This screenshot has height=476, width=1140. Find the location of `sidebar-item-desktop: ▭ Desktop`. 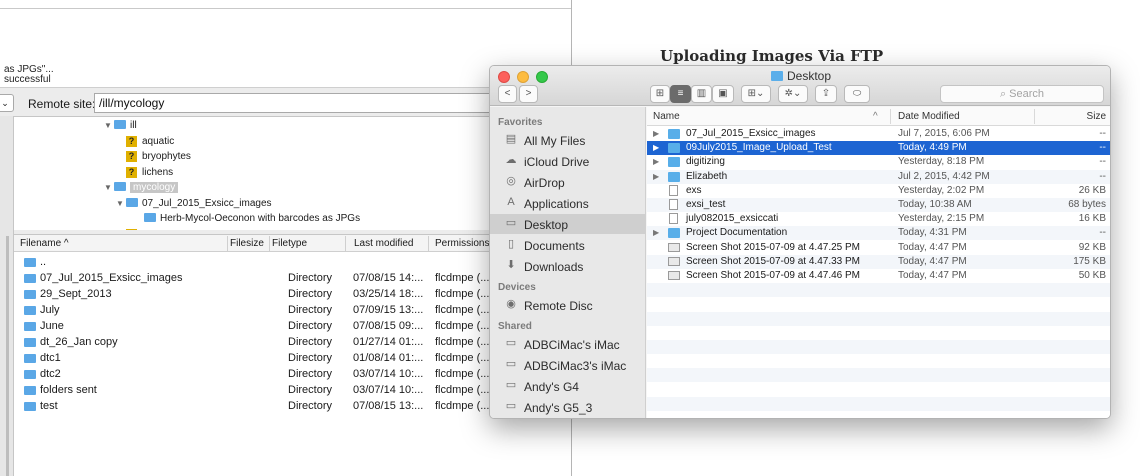

sidebar-item-desktop: ▭ Desktop is located at coordinates (567, 224).